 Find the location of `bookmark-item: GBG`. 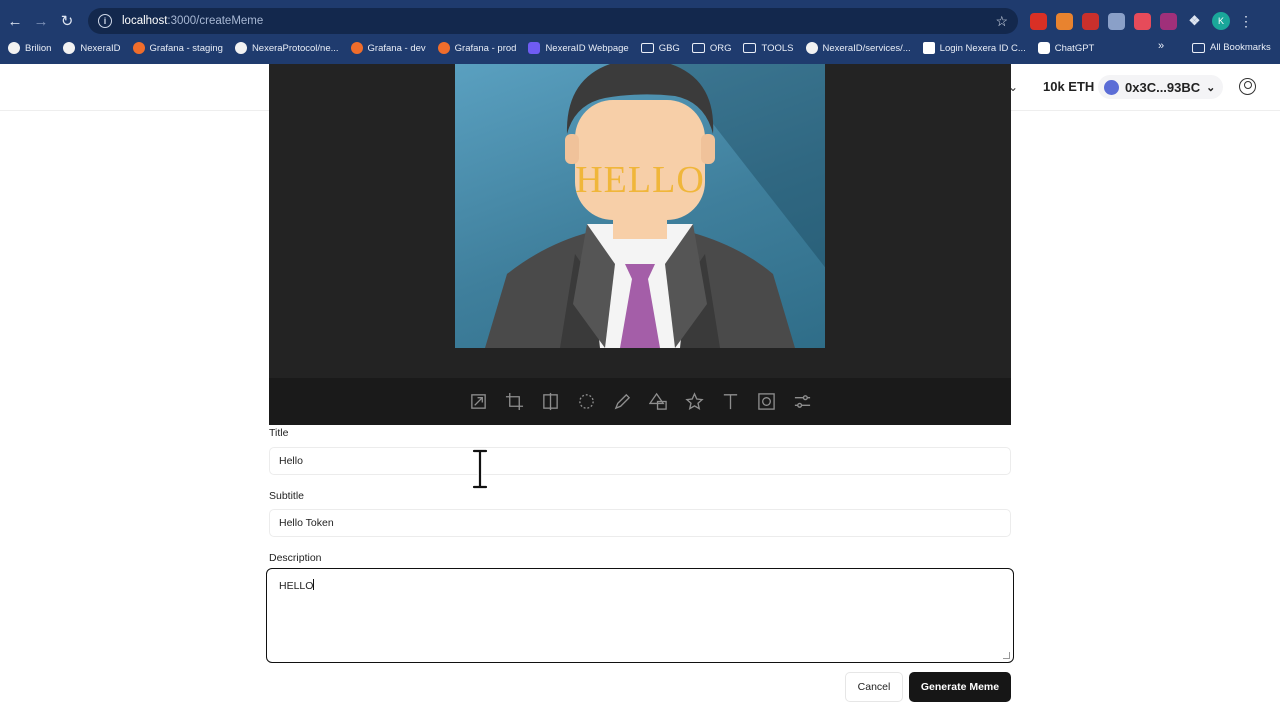

bookmark-item: GBG is located at coordinates (660, 48).